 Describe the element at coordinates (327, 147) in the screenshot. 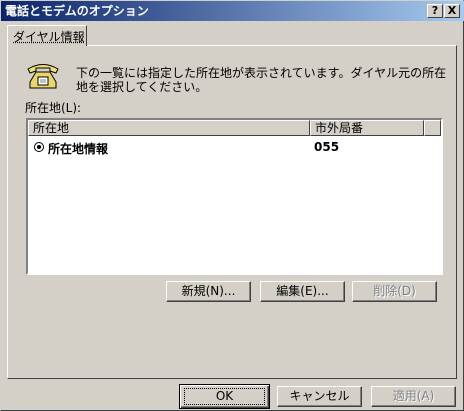

I see `row-area-code-cell: 055` at that location.